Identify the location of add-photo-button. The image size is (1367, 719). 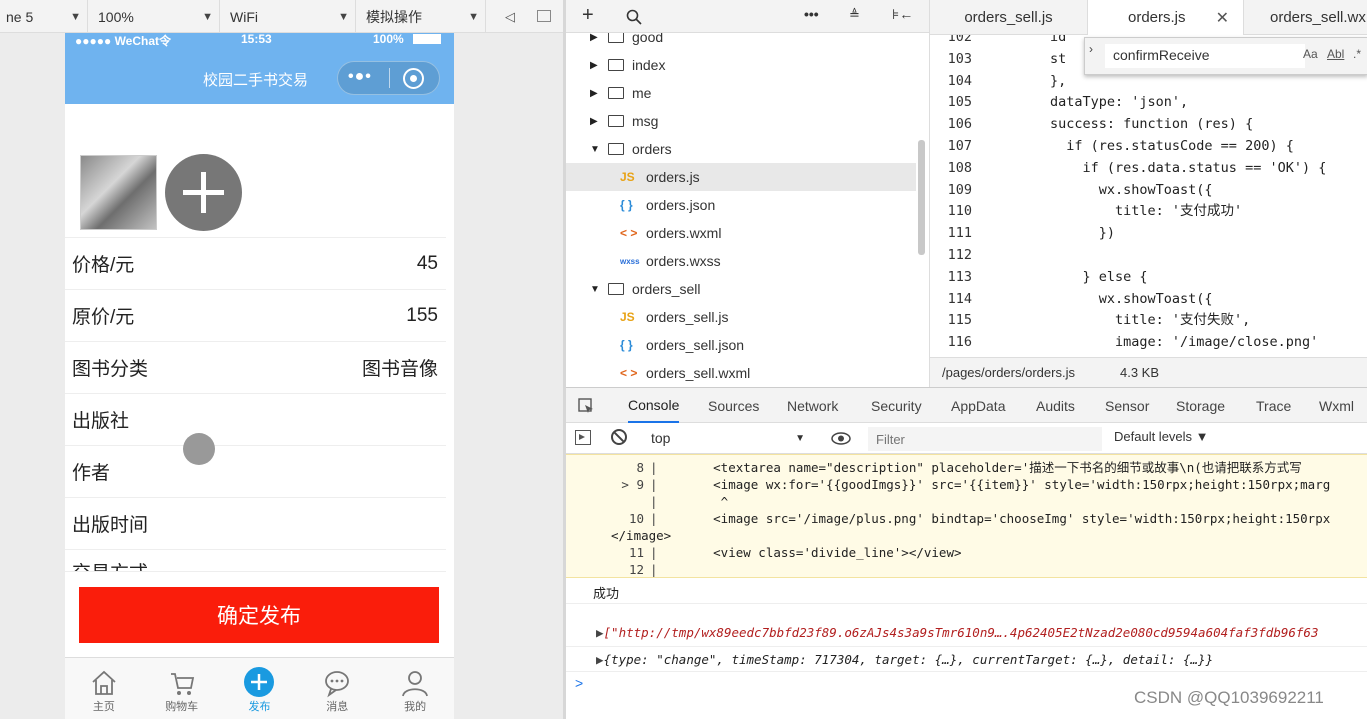
(203, 192).